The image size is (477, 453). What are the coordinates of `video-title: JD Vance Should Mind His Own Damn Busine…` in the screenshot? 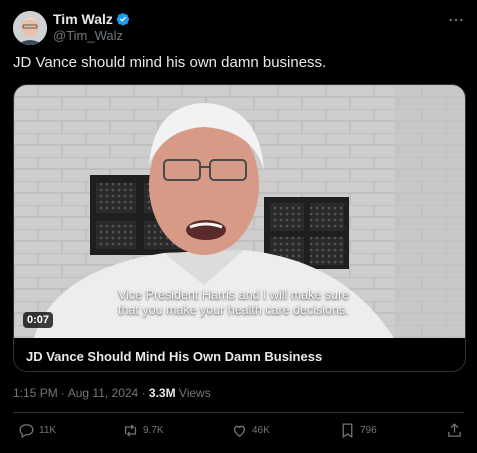 It's located at (174, 356).